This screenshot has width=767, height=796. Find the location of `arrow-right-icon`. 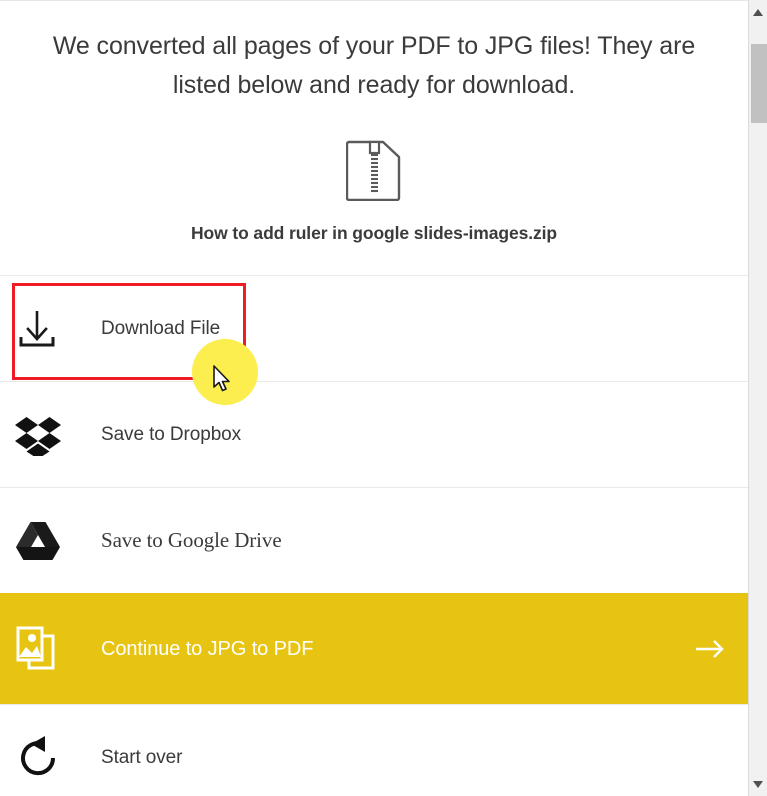

arrow-right-icon is located at coordinates (710, 649).